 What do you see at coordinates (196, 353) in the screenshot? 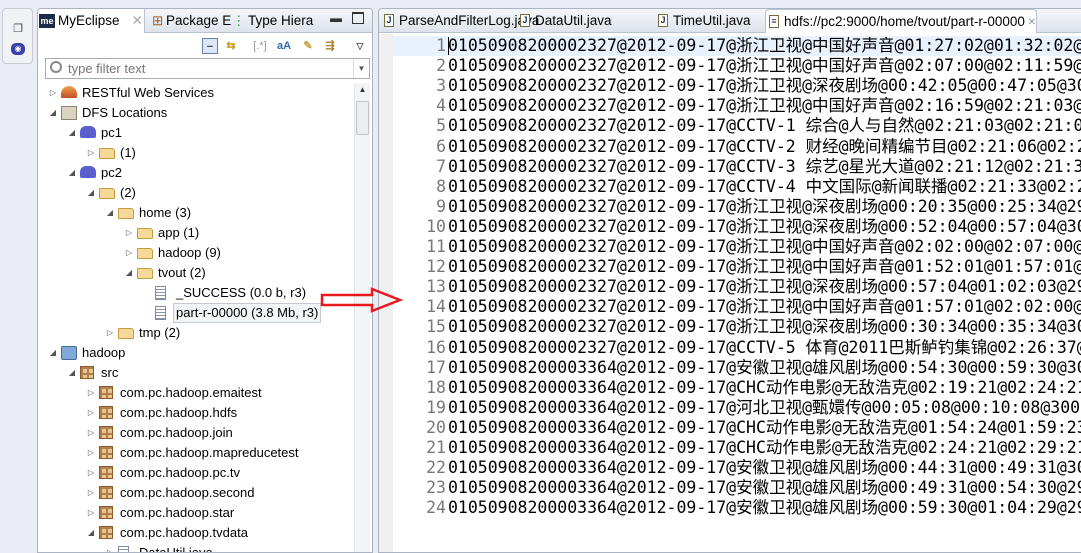
I see `tree-item: ◢ hadoop` at bounding box center [196, 353].